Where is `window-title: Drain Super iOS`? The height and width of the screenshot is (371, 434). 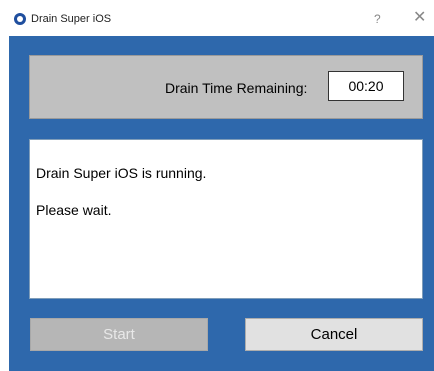
window-title: Drain Super iOS is located at coordinates (71, 19).